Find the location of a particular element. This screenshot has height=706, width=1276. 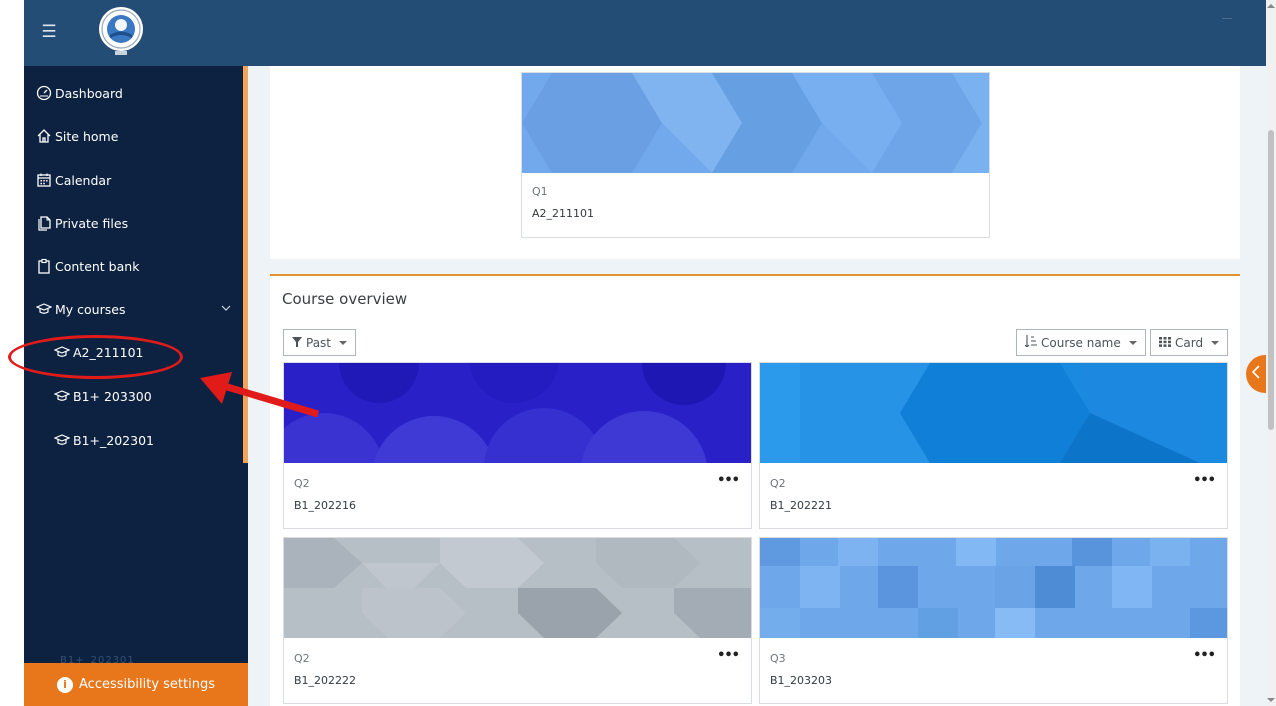

dashboard-gauge-icon is located at coordinates (44, 93).